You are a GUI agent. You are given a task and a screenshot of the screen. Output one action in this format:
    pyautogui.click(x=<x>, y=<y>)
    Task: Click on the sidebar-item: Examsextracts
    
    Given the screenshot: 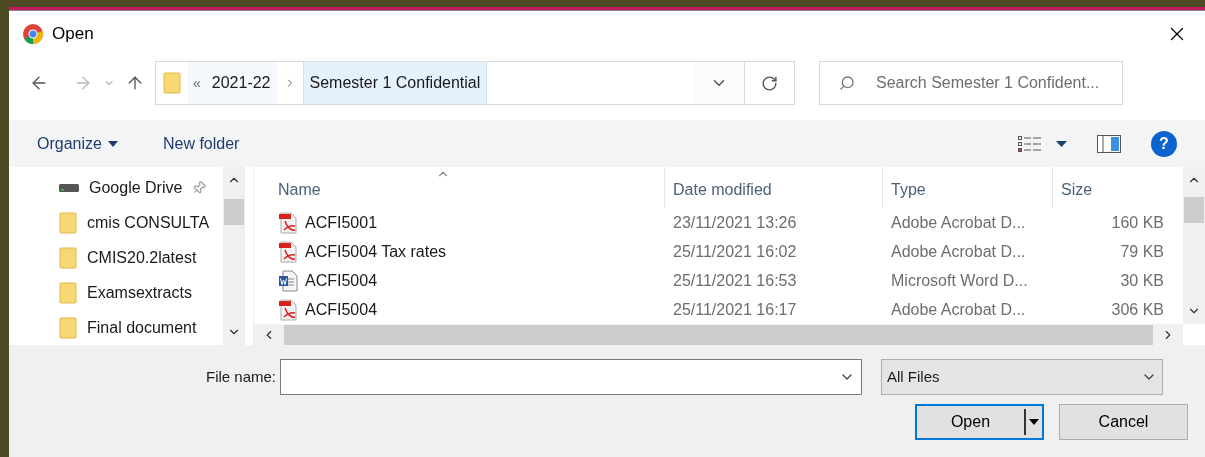 What is the action you would take?
    pyautogui.click(x=141, y=293)
    